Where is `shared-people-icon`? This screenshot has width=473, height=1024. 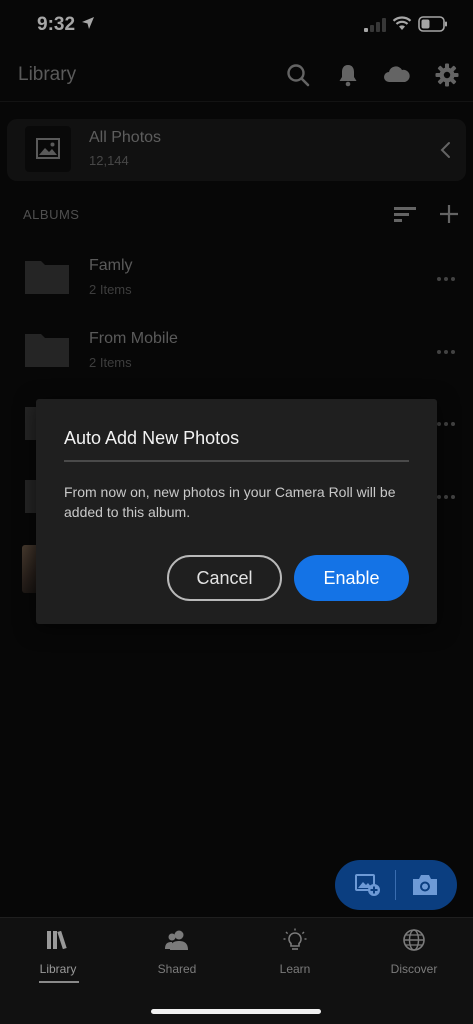 shared-people-icon is located at coordinates (176, 940).